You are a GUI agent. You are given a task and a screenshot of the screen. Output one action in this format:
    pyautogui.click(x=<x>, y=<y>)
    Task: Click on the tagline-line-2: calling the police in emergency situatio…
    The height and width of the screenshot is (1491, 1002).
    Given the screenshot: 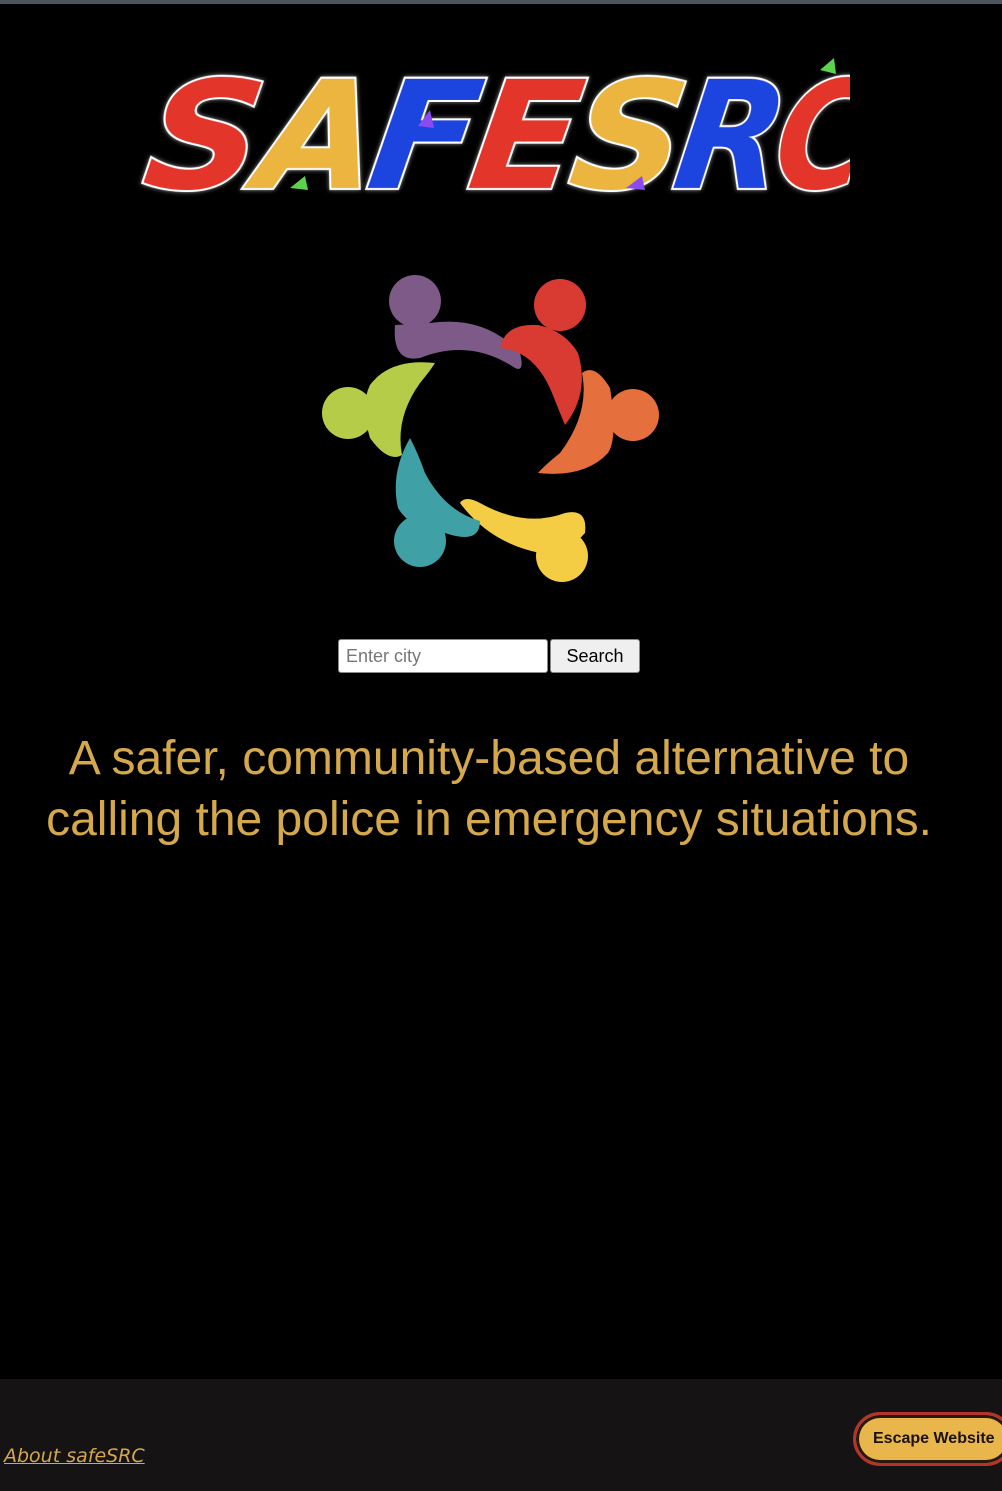 What is the action you would take?
    pyautogui.click(x=489, y=819)
    